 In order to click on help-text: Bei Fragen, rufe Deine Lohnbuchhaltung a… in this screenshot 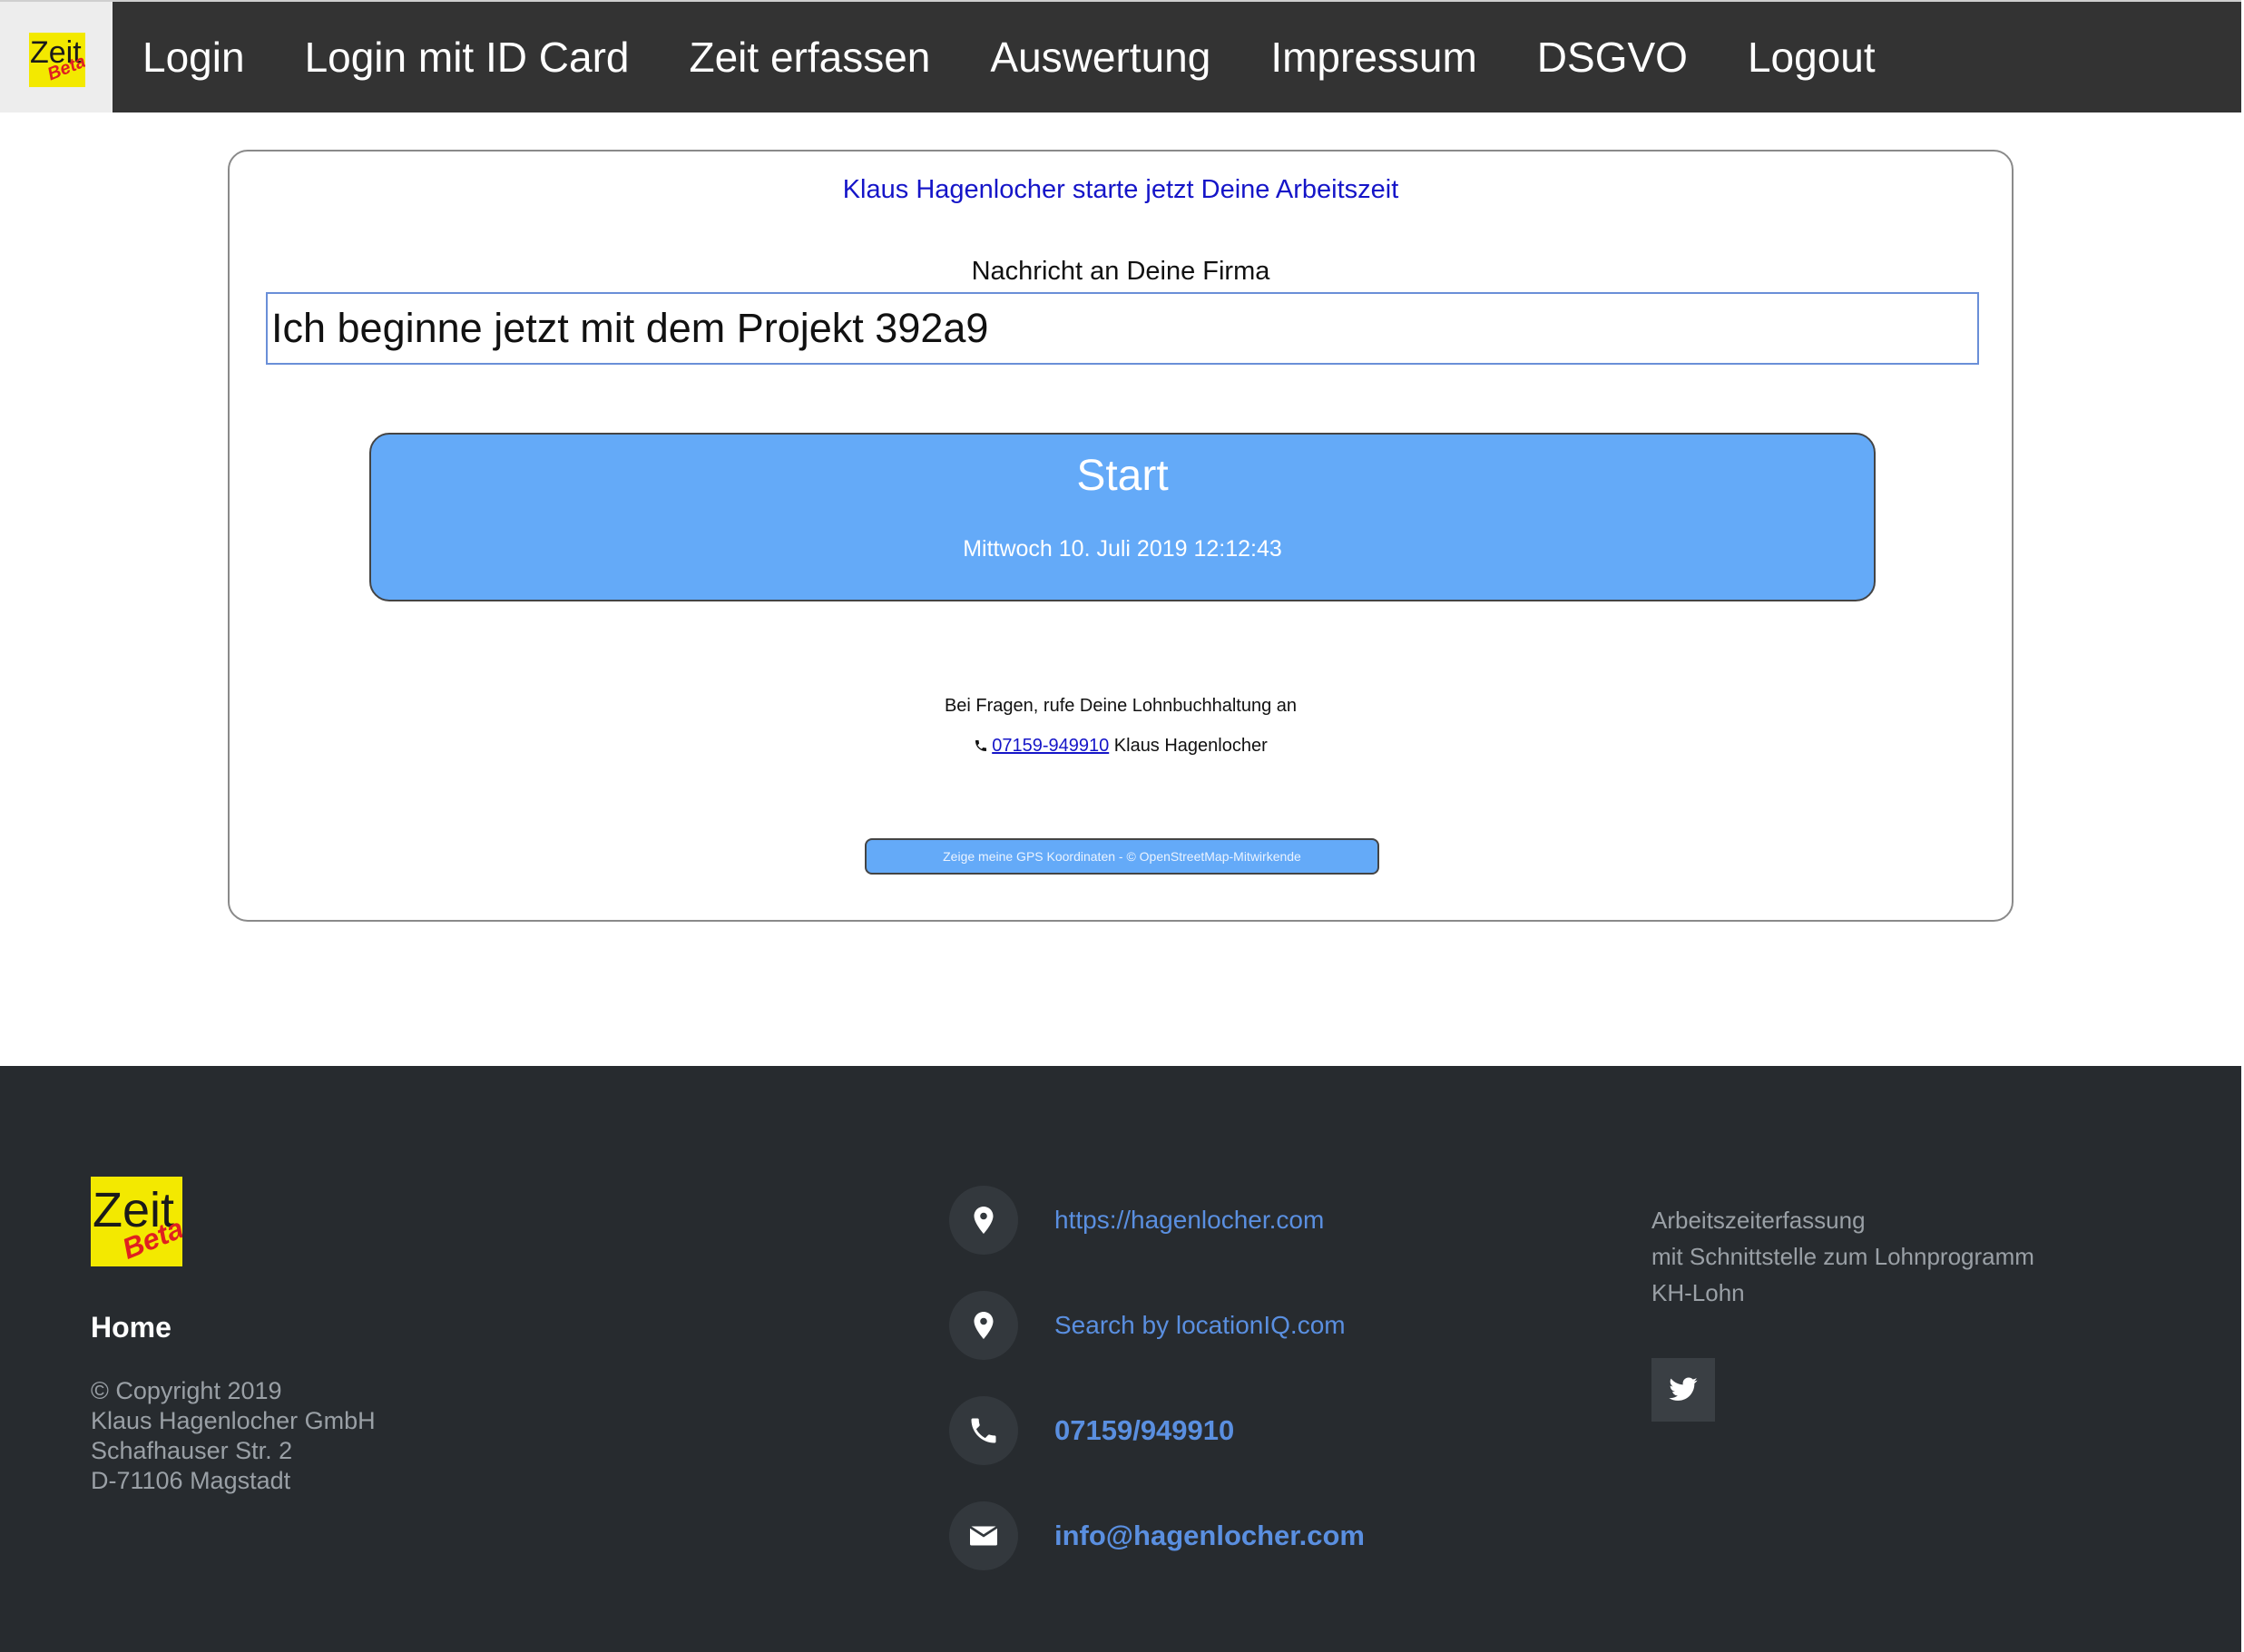, I will do `click(1121, 706)`.